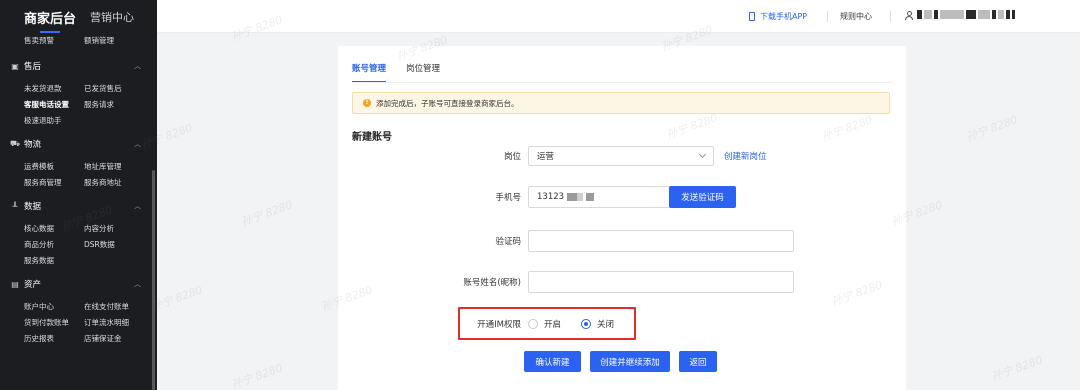  Describe the element at coordinates (778, 16) in the screenshot. I see `download-app-link: 下载手机APP` at that location.